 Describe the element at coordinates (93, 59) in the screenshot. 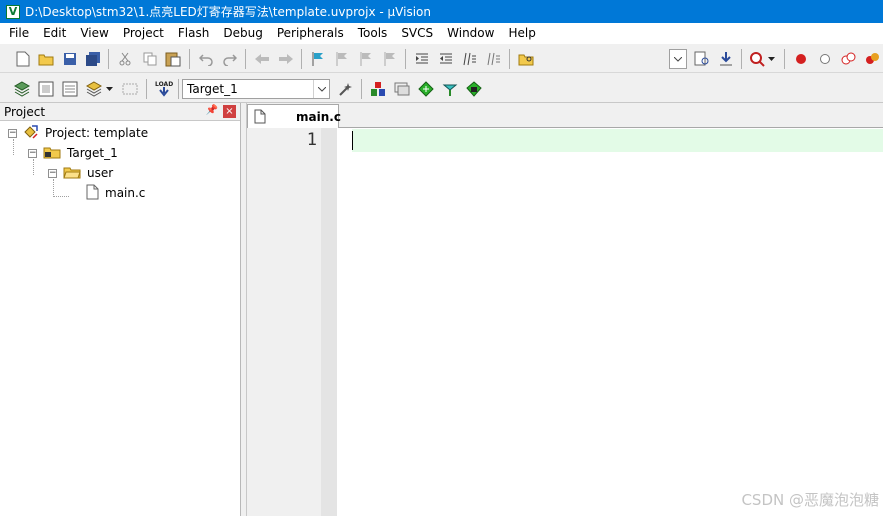

I see `save-all-icon` at that location.